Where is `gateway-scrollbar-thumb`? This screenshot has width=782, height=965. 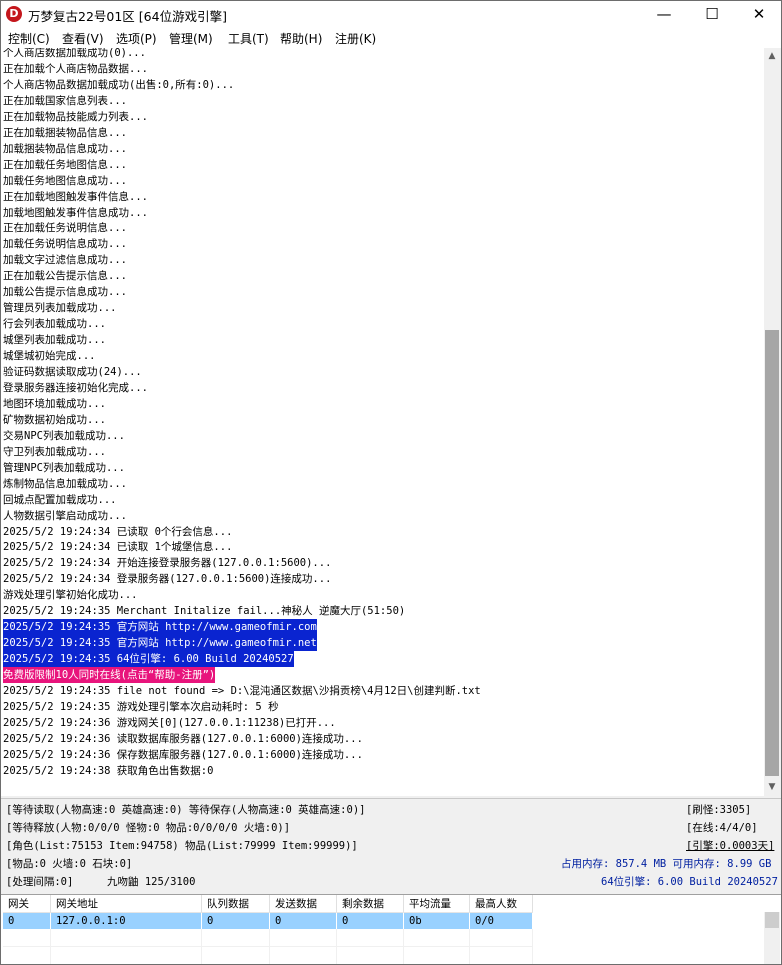 gateway-scrollbar-thumb is located at coordinates (772, 920).